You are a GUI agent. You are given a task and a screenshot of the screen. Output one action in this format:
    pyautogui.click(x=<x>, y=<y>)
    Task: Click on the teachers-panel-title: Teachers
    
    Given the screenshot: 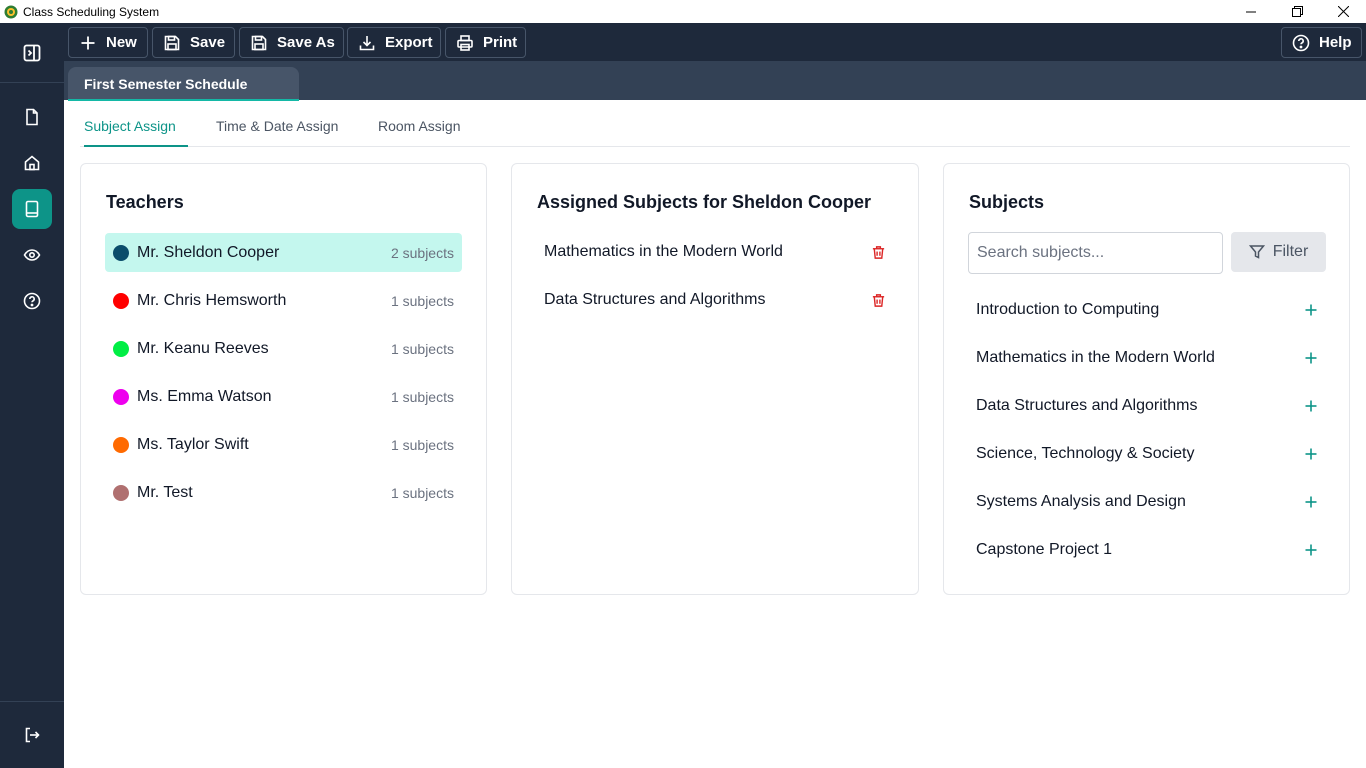 What is the action you would take?
    pyautogui.click(x=145, y=202)
    